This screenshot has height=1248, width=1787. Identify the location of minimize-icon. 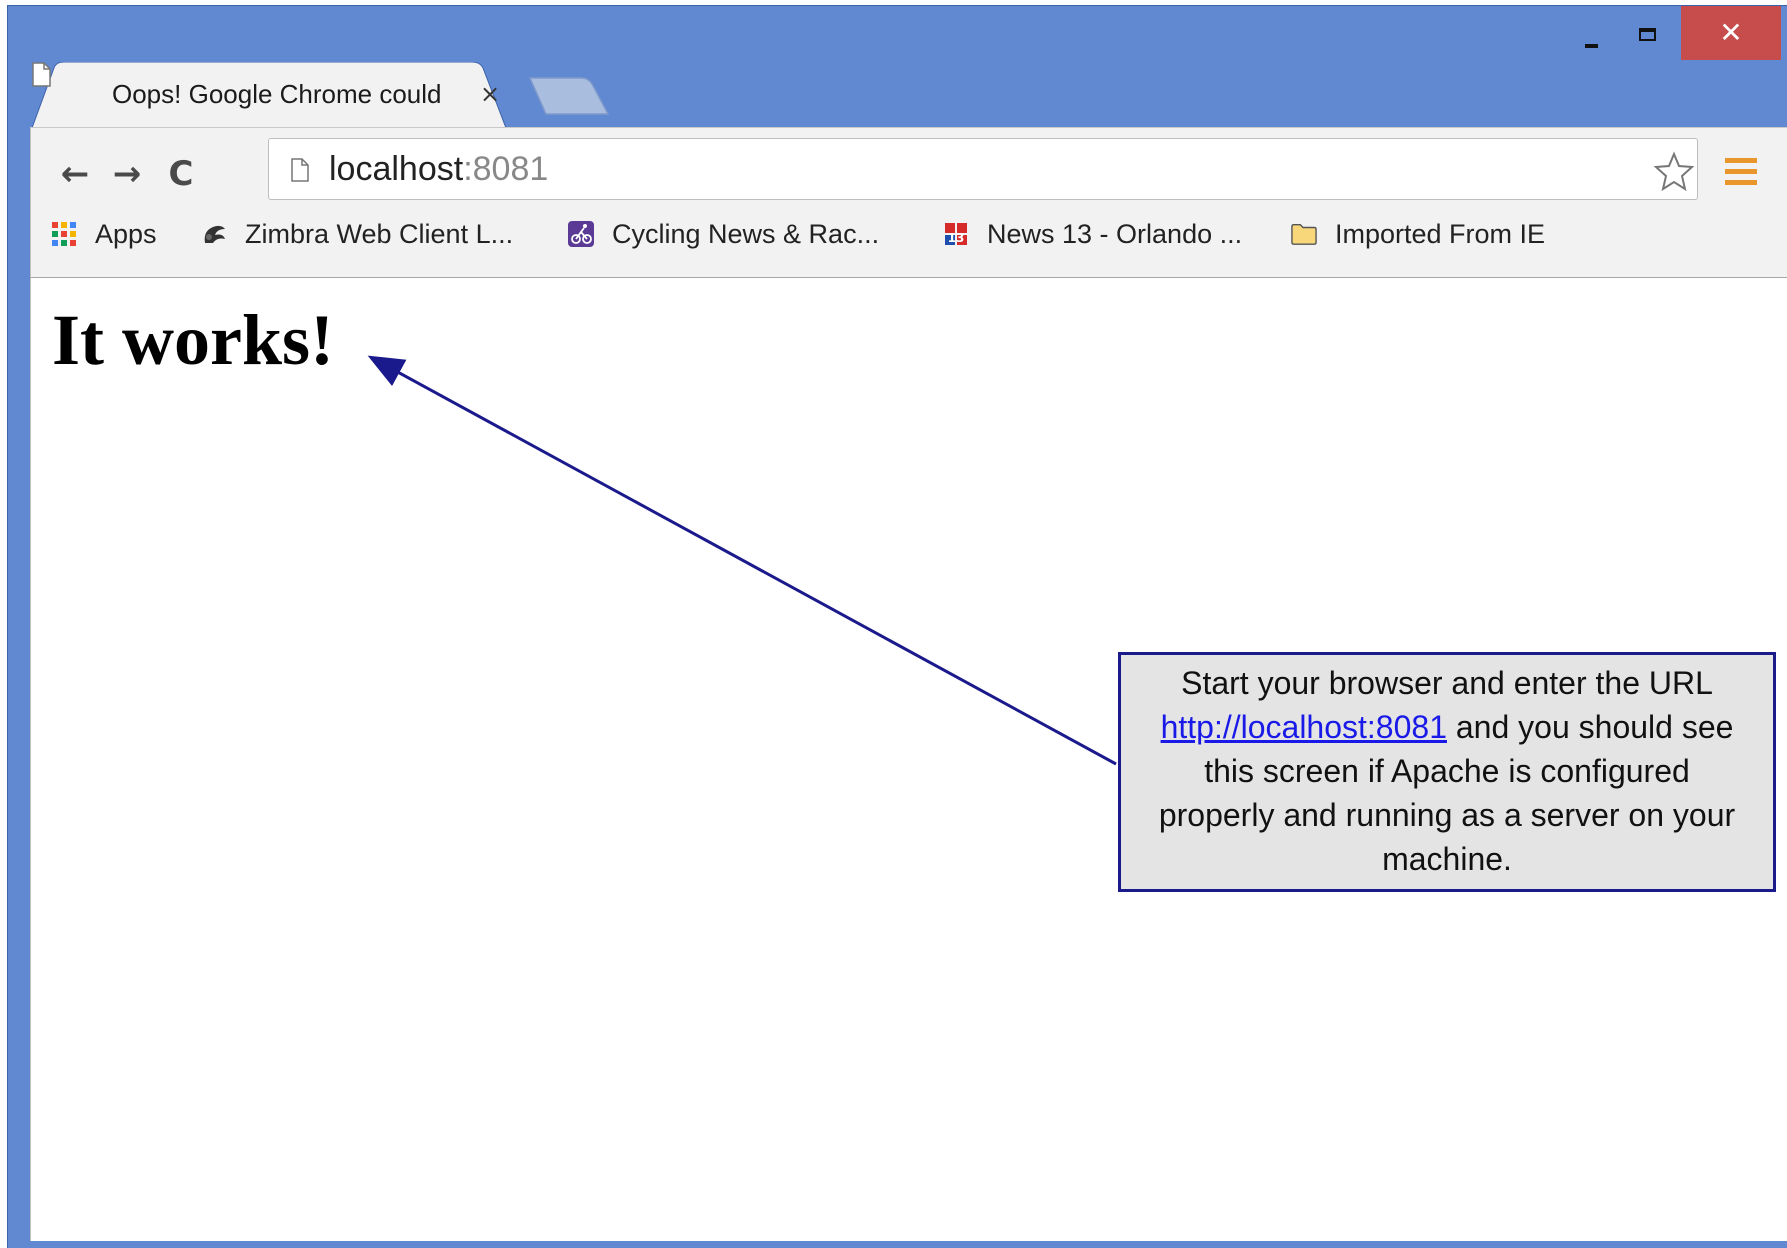
(1591, 46).